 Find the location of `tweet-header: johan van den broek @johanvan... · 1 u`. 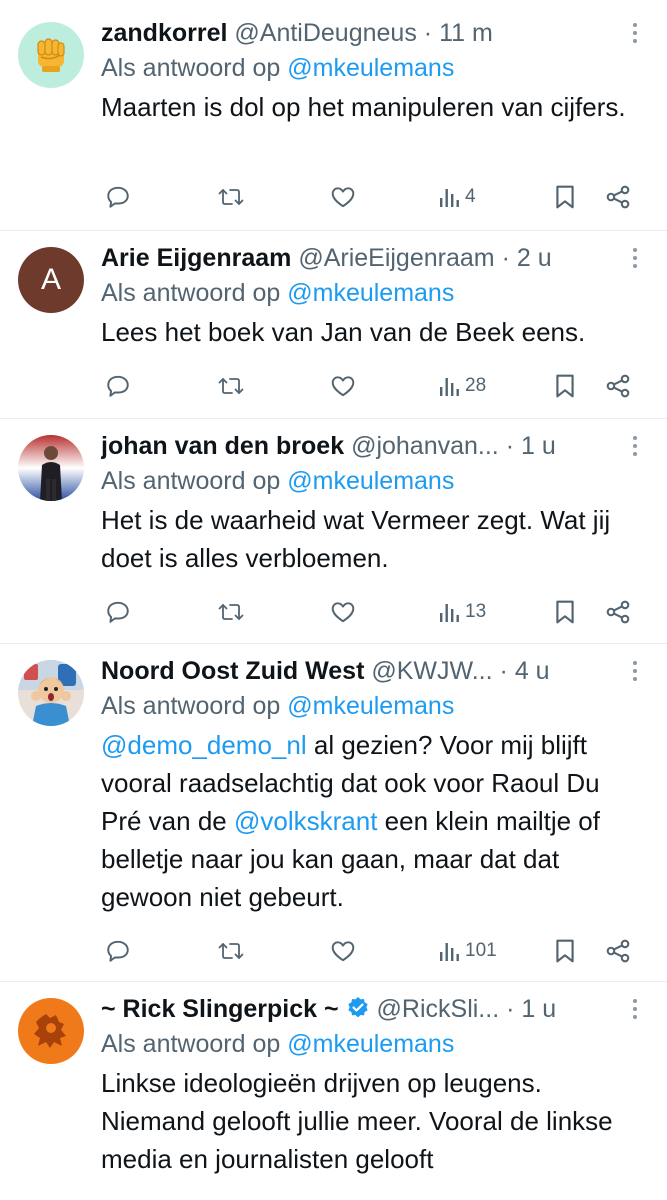

tweet-header: johan van den broek @johanvan... · 1 u is located at coordinates (374, 446).